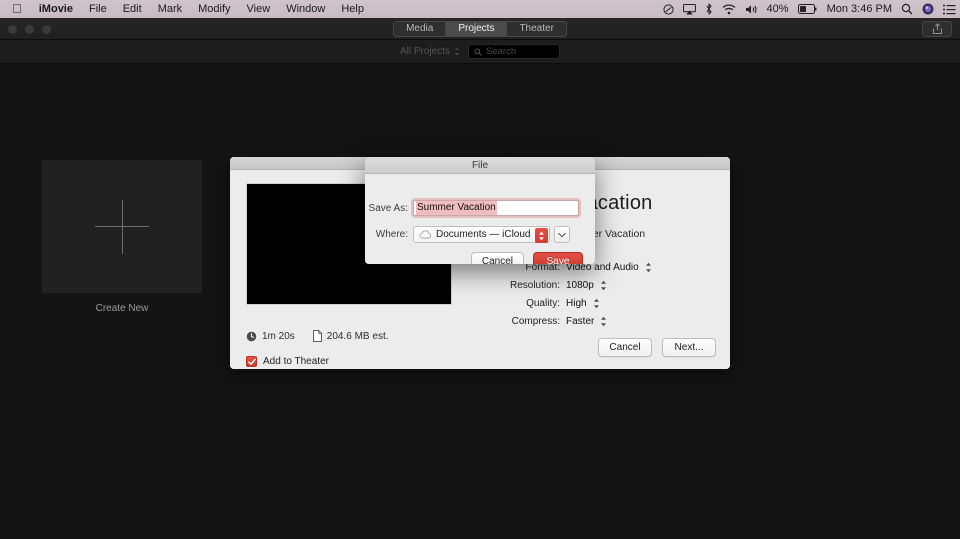 The image size is (960, 539). I want to click on menu-bar-status: 40% Mon 3:46 PM, so click(809, 9).